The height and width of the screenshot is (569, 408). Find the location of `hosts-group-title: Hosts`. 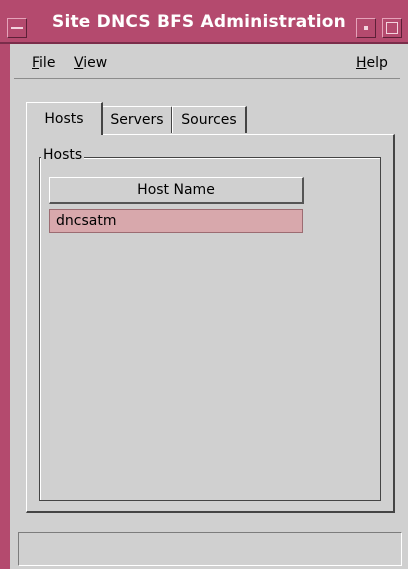

hosts-group-title: Hosts is located at coordinates (63, 155).